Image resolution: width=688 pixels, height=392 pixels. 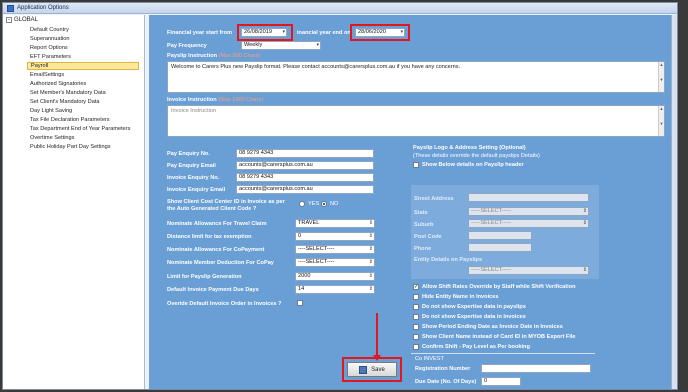 What do you see at coordinates (188, 154) in the screenshot?
I see `pay-enquiry-no-label: Pay Enquiry No.` at bounding box center [188, 154].